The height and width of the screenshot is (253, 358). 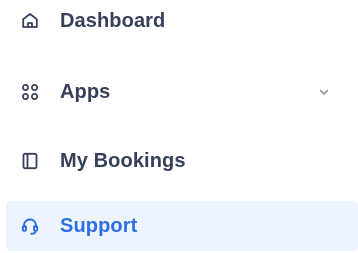 What do you see at coordinates (99, 225) in the screenshot?
I see `sidebar-item-label: Support` at bounding box center [99, 225].